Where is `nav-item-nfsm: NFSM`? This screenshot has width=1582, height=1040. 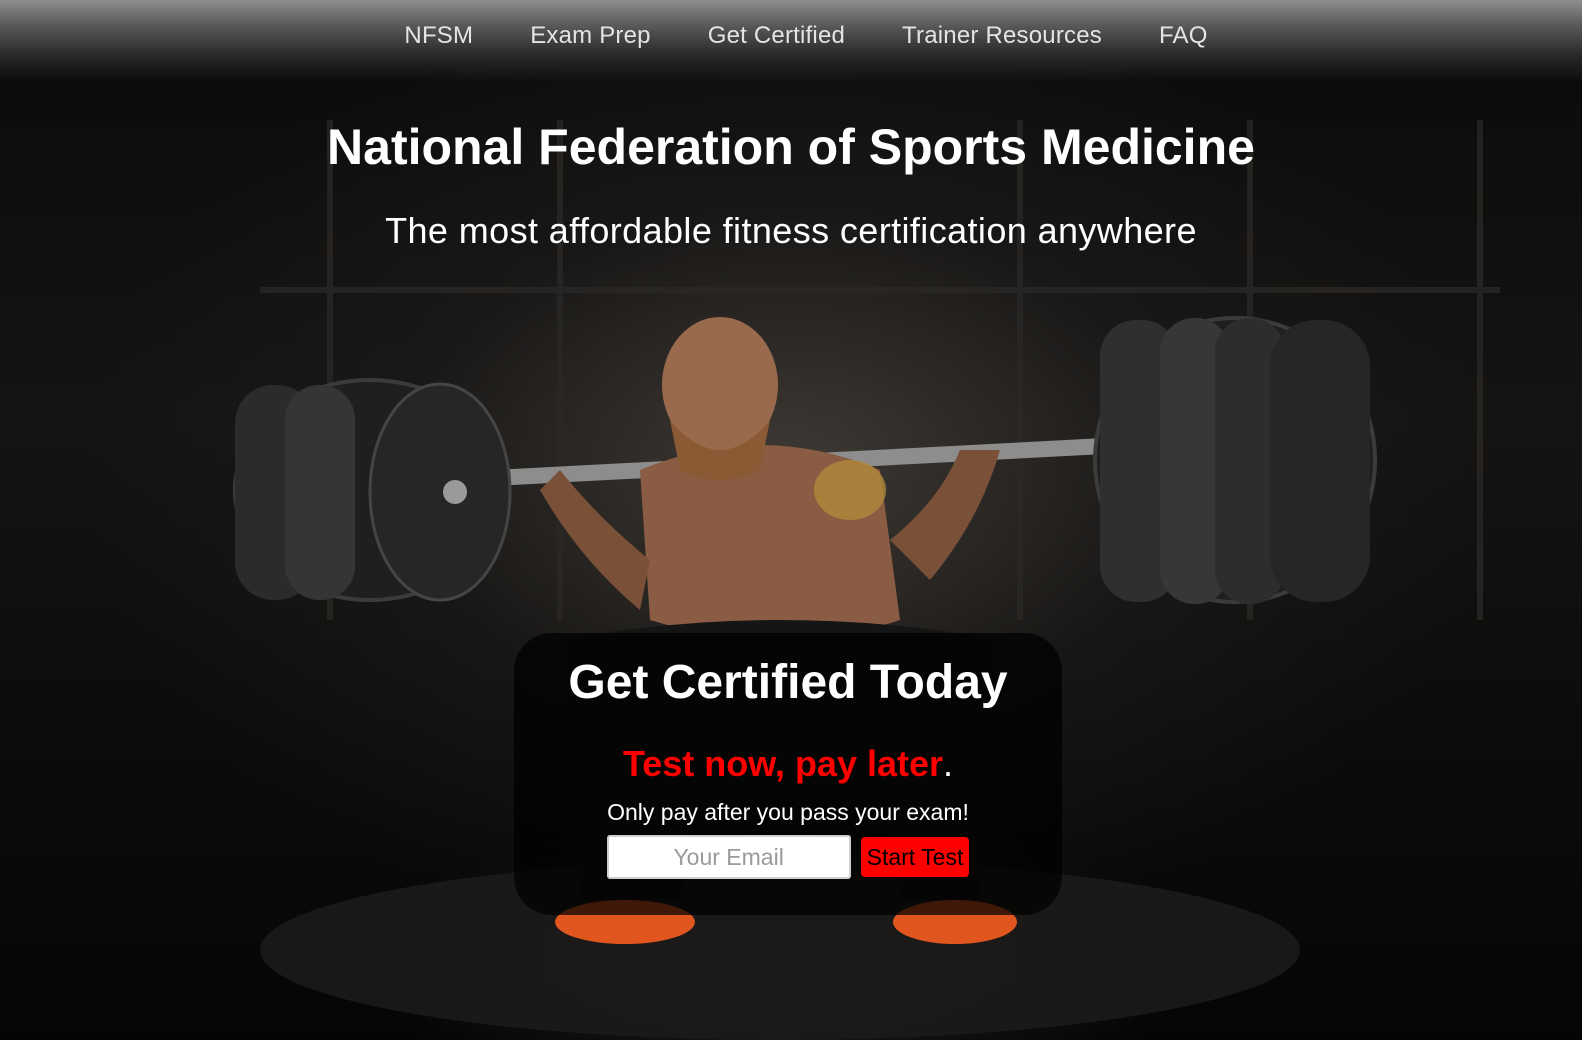
nav-item-nfsm: NFSM is located at coordinates (438, 36).